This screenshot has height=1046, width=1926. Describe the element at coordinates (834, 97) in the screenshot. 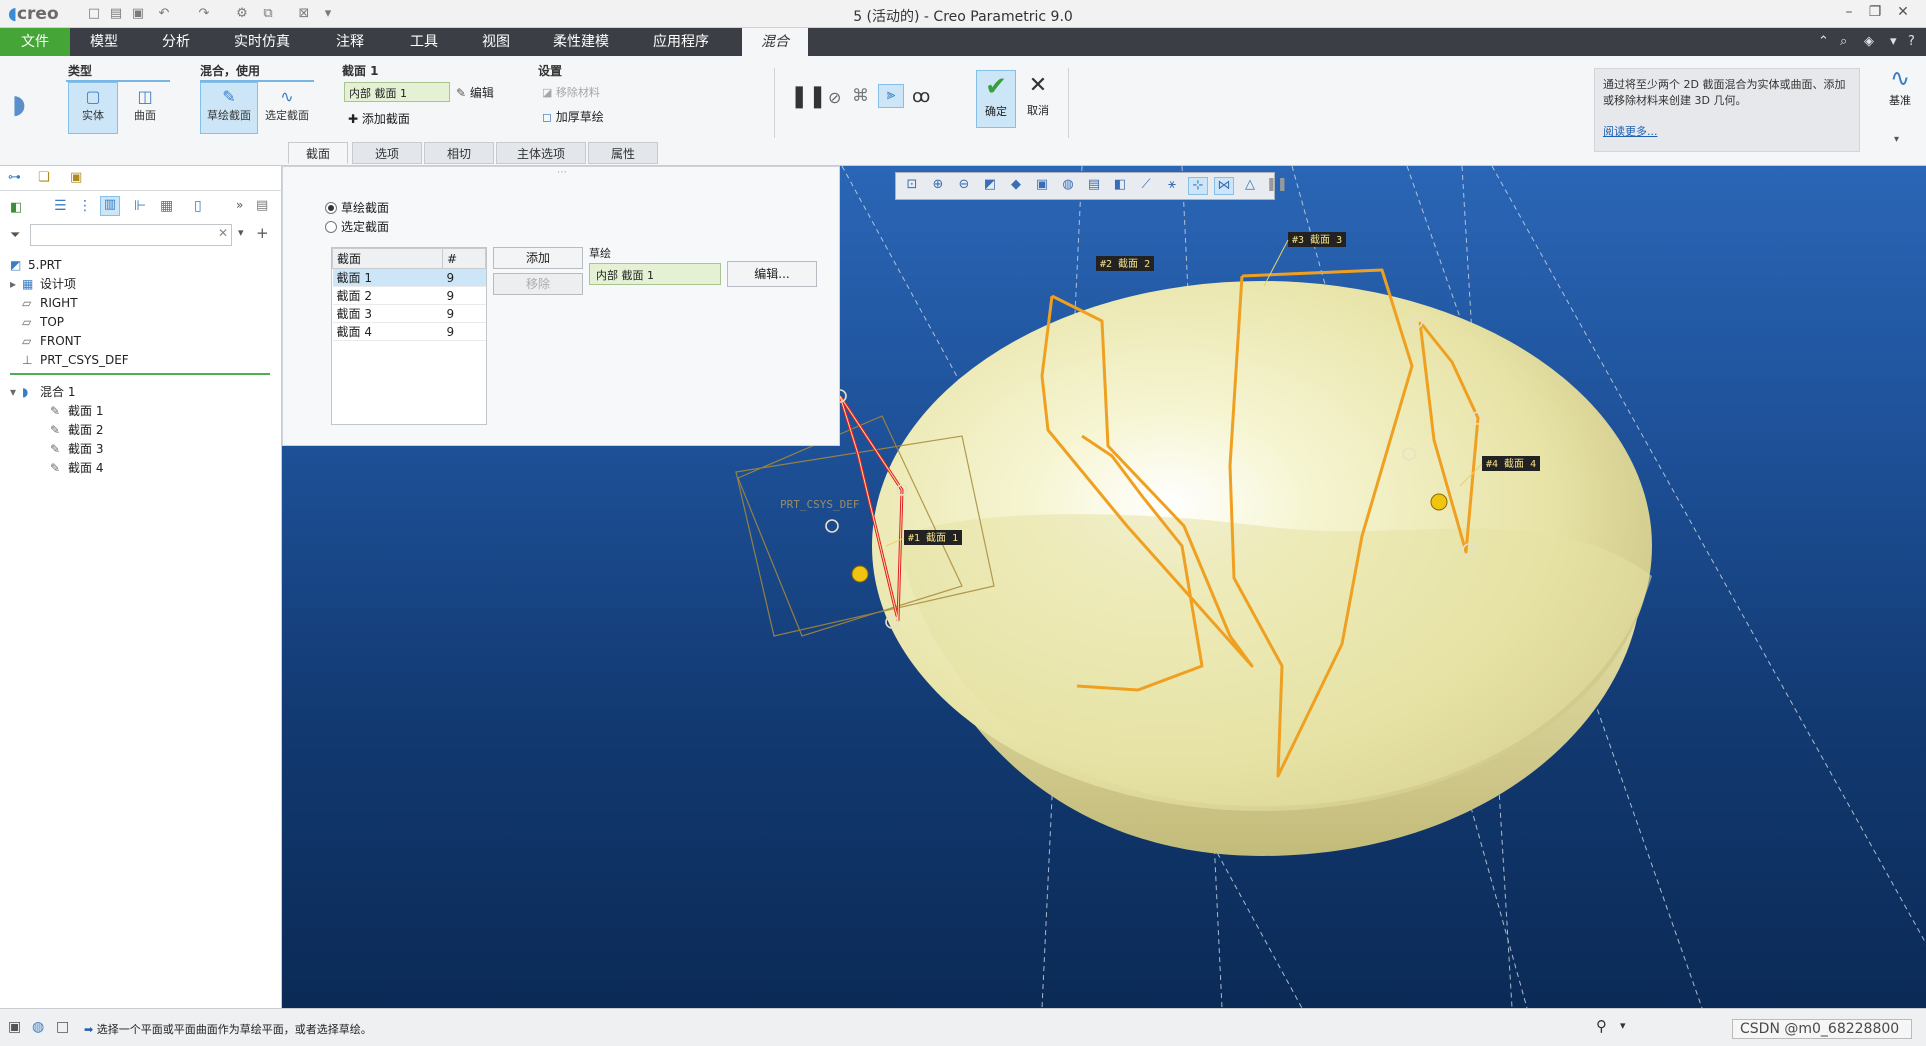

I see `no-preview-icon: ⊘` at that location.